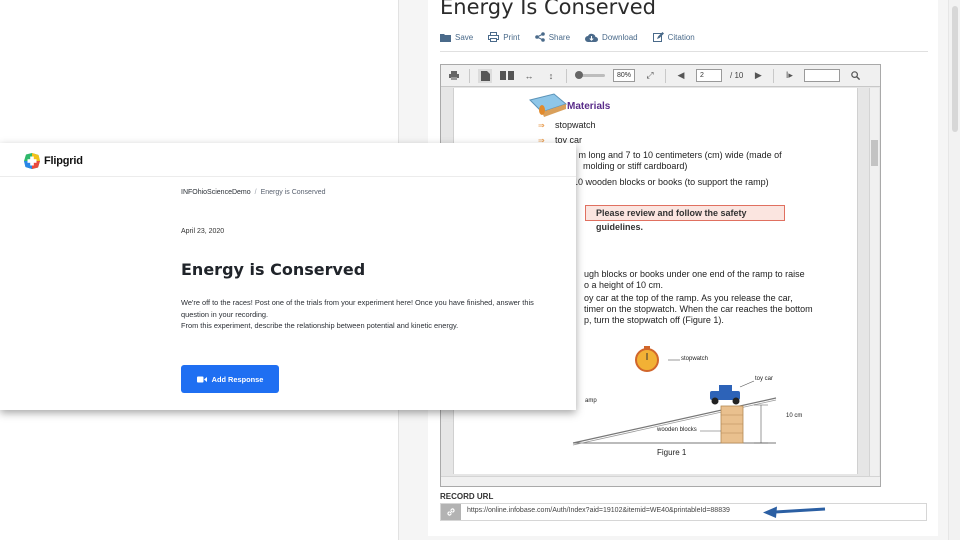 The height and width of the screenshot is (540, 960). What do you see at coordinates (216, 192) in the screenshot?
I see `breadcrumb-group-link: INFOhioScienceDemo` at bounding box center [216, 192].